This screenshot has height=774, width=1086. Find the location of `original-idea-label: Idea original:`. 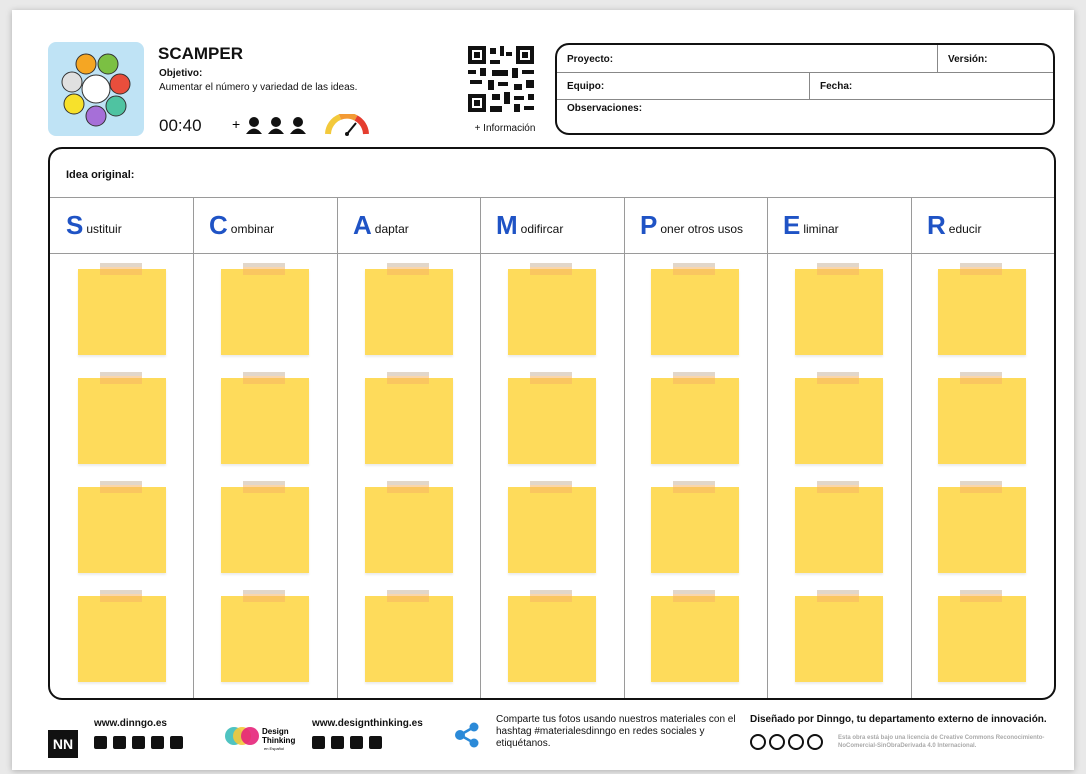

original-idea-label: Idea original: is located at coordinates (100, 175).